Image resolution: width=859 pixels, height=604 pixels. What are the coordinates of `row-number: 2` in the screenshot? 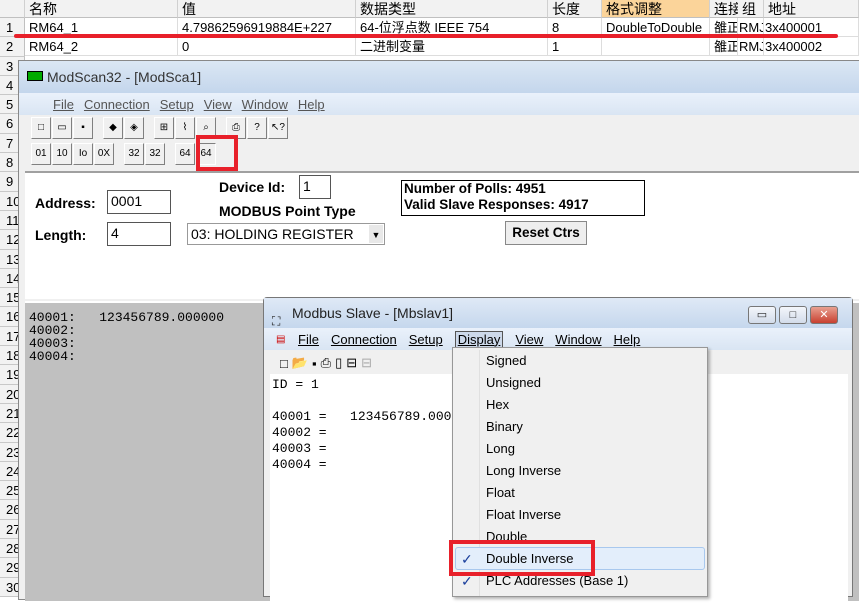 It's located at (12, 47).